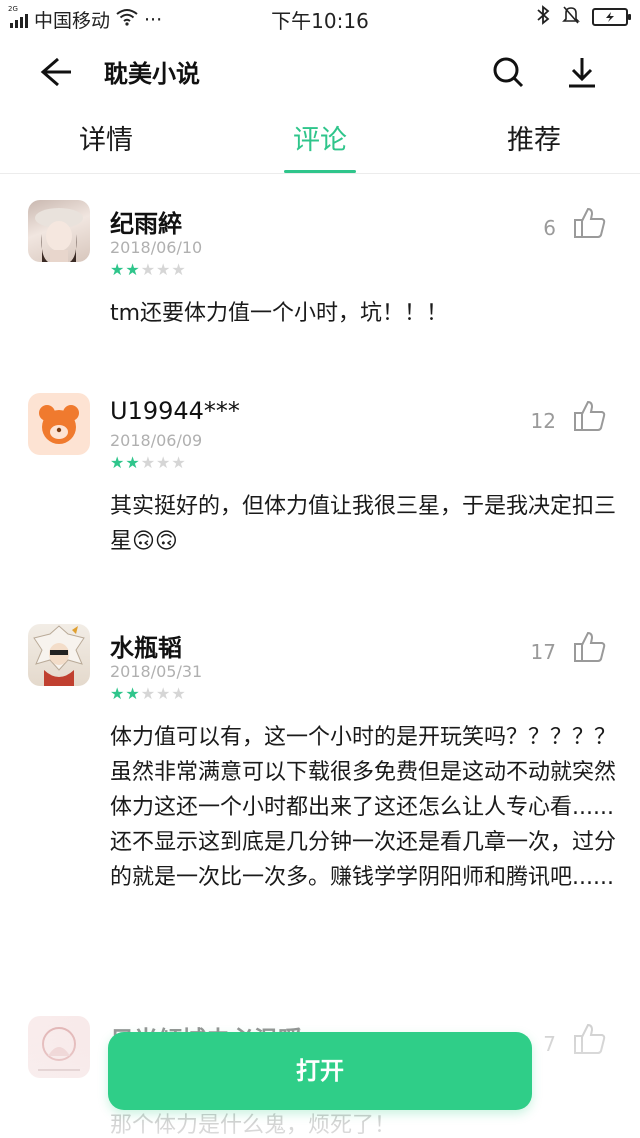 This screenshot has height=1138, width=640. I want to click on tab-bar: 详情 评论 推荐, so click(320, 140).